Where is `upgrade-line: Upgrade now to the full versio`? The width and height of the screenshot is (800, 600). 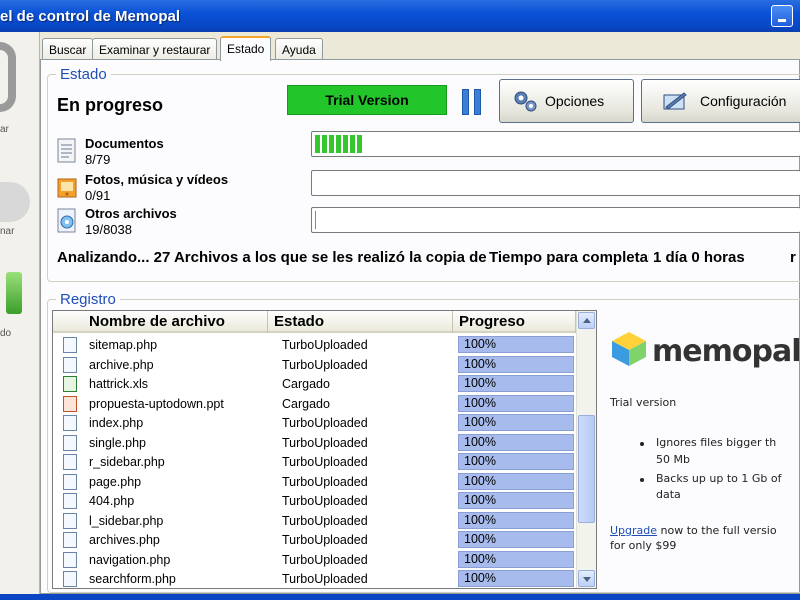
upgrade-line: Upgrade now to the full versio is located at coordinates (693, 530).